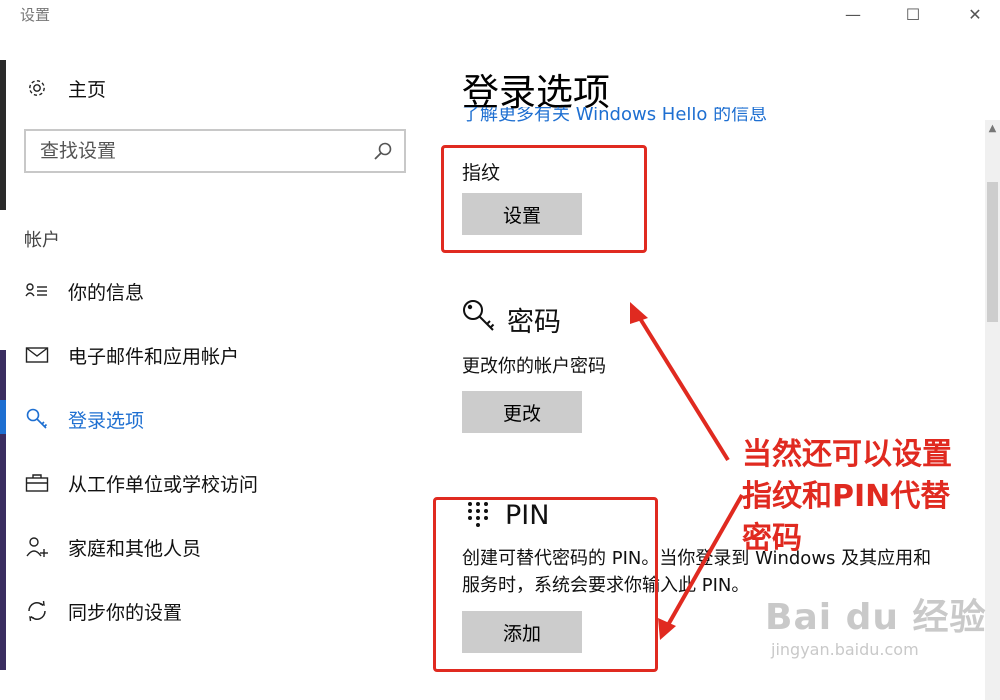 The height and width of the screenshot is (700, 1000). I want to click on scroll-up-arrow: ▲, so click(992, 129).